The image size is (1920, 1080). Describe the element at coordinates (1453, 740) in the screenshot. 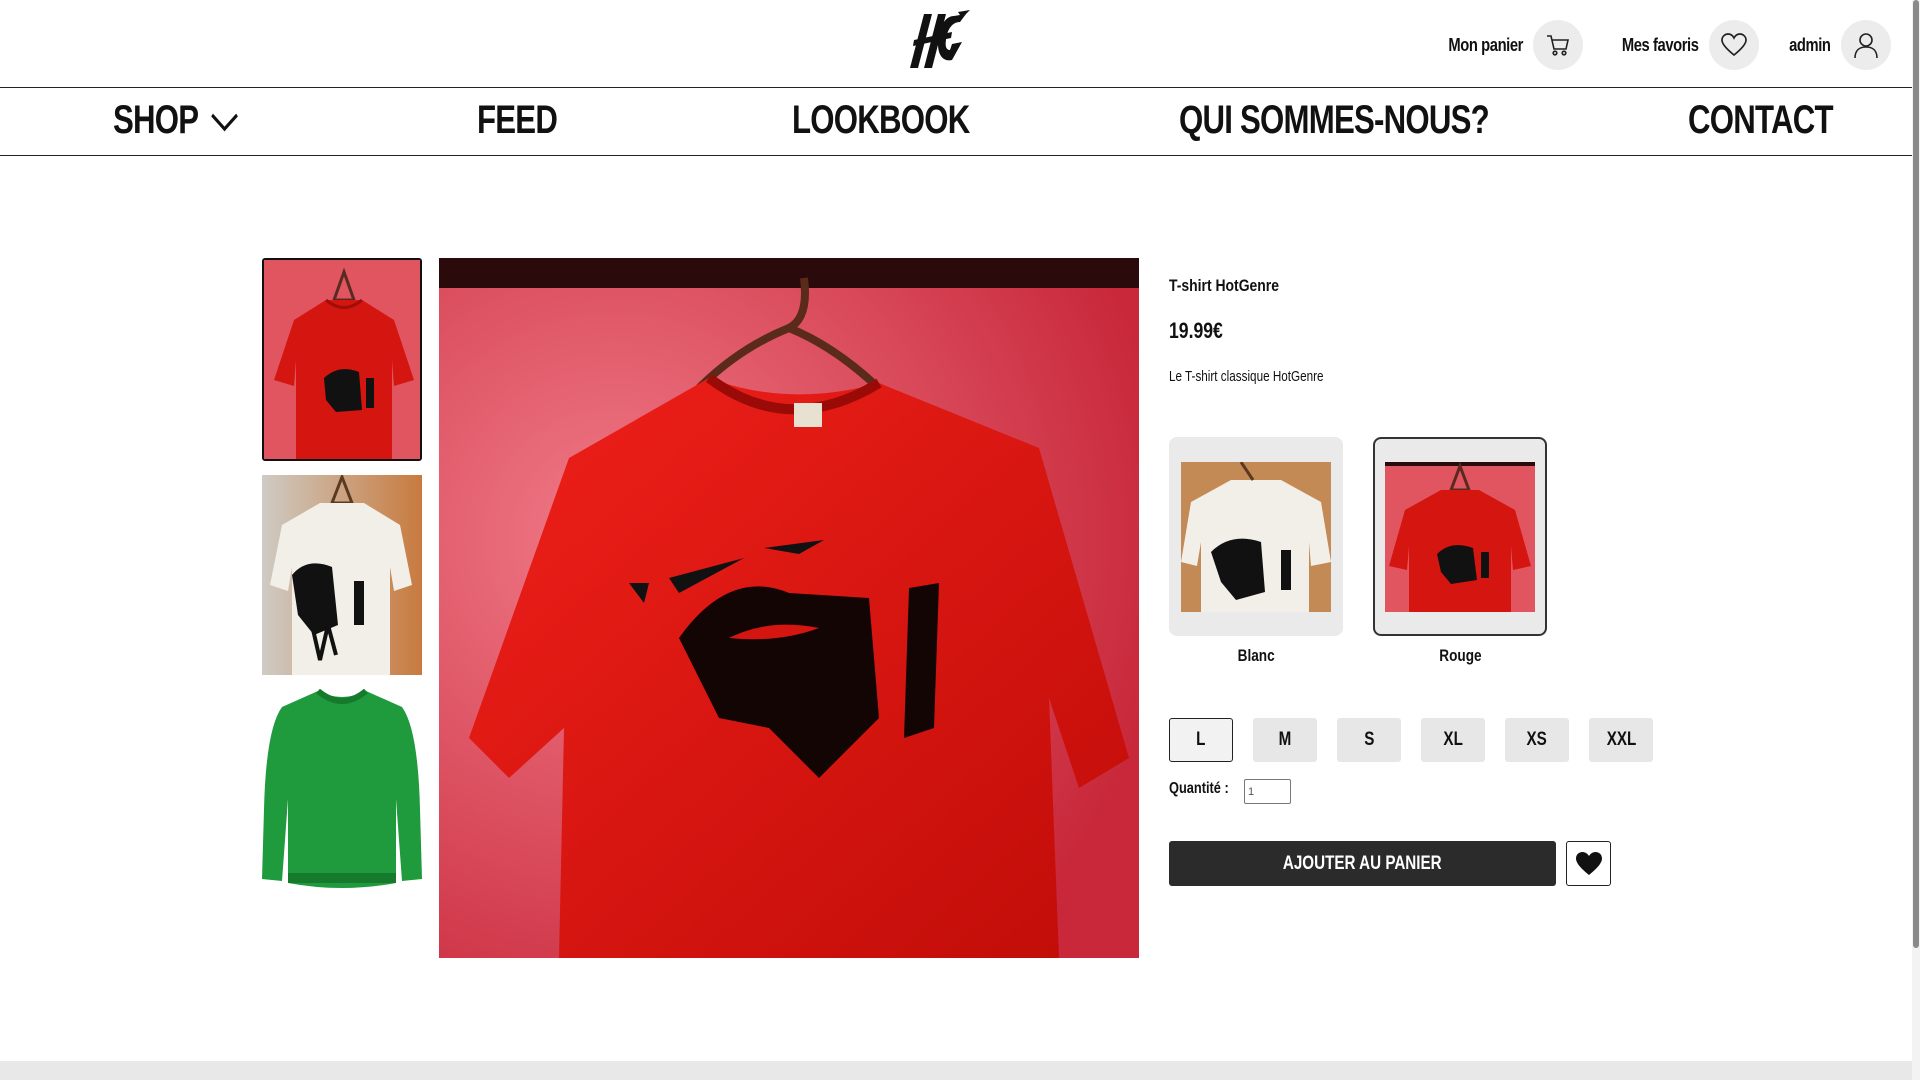

I see `size-option-xl: XL` at that location.